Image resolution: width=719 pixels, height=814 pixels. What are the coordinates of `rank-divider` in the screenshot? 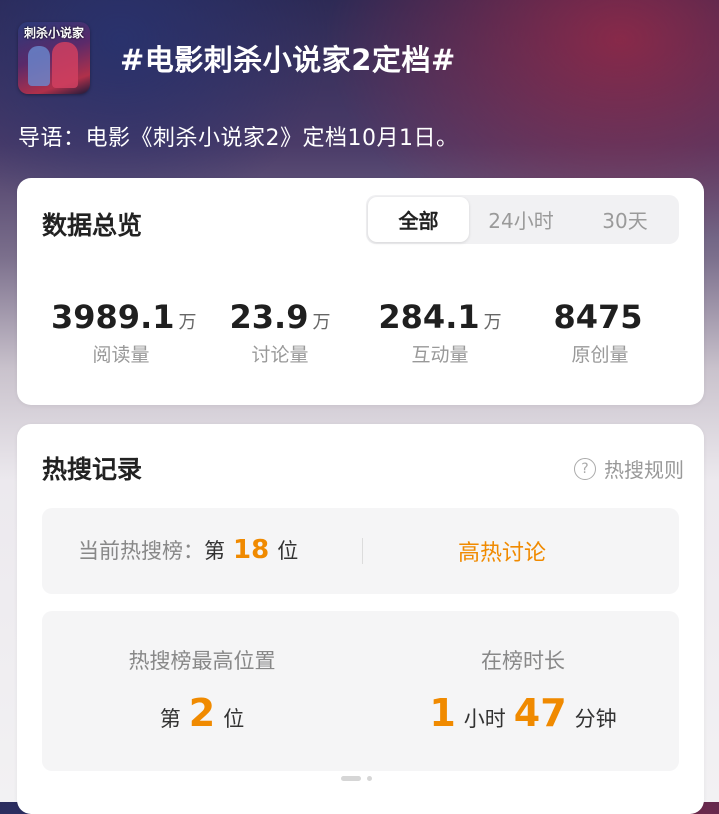 It's located at (362, 551).